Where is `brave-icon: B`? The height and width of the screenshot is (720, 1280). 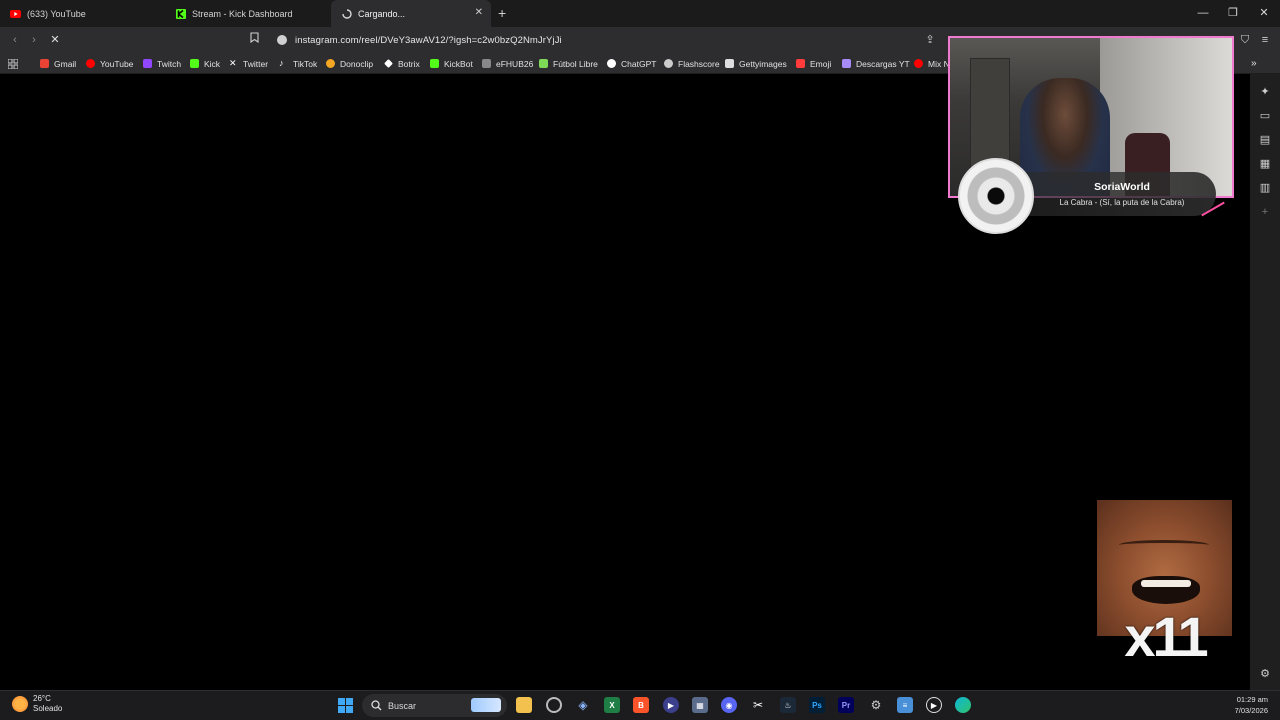 brave-icon: B is located at coordinates (641, 705).